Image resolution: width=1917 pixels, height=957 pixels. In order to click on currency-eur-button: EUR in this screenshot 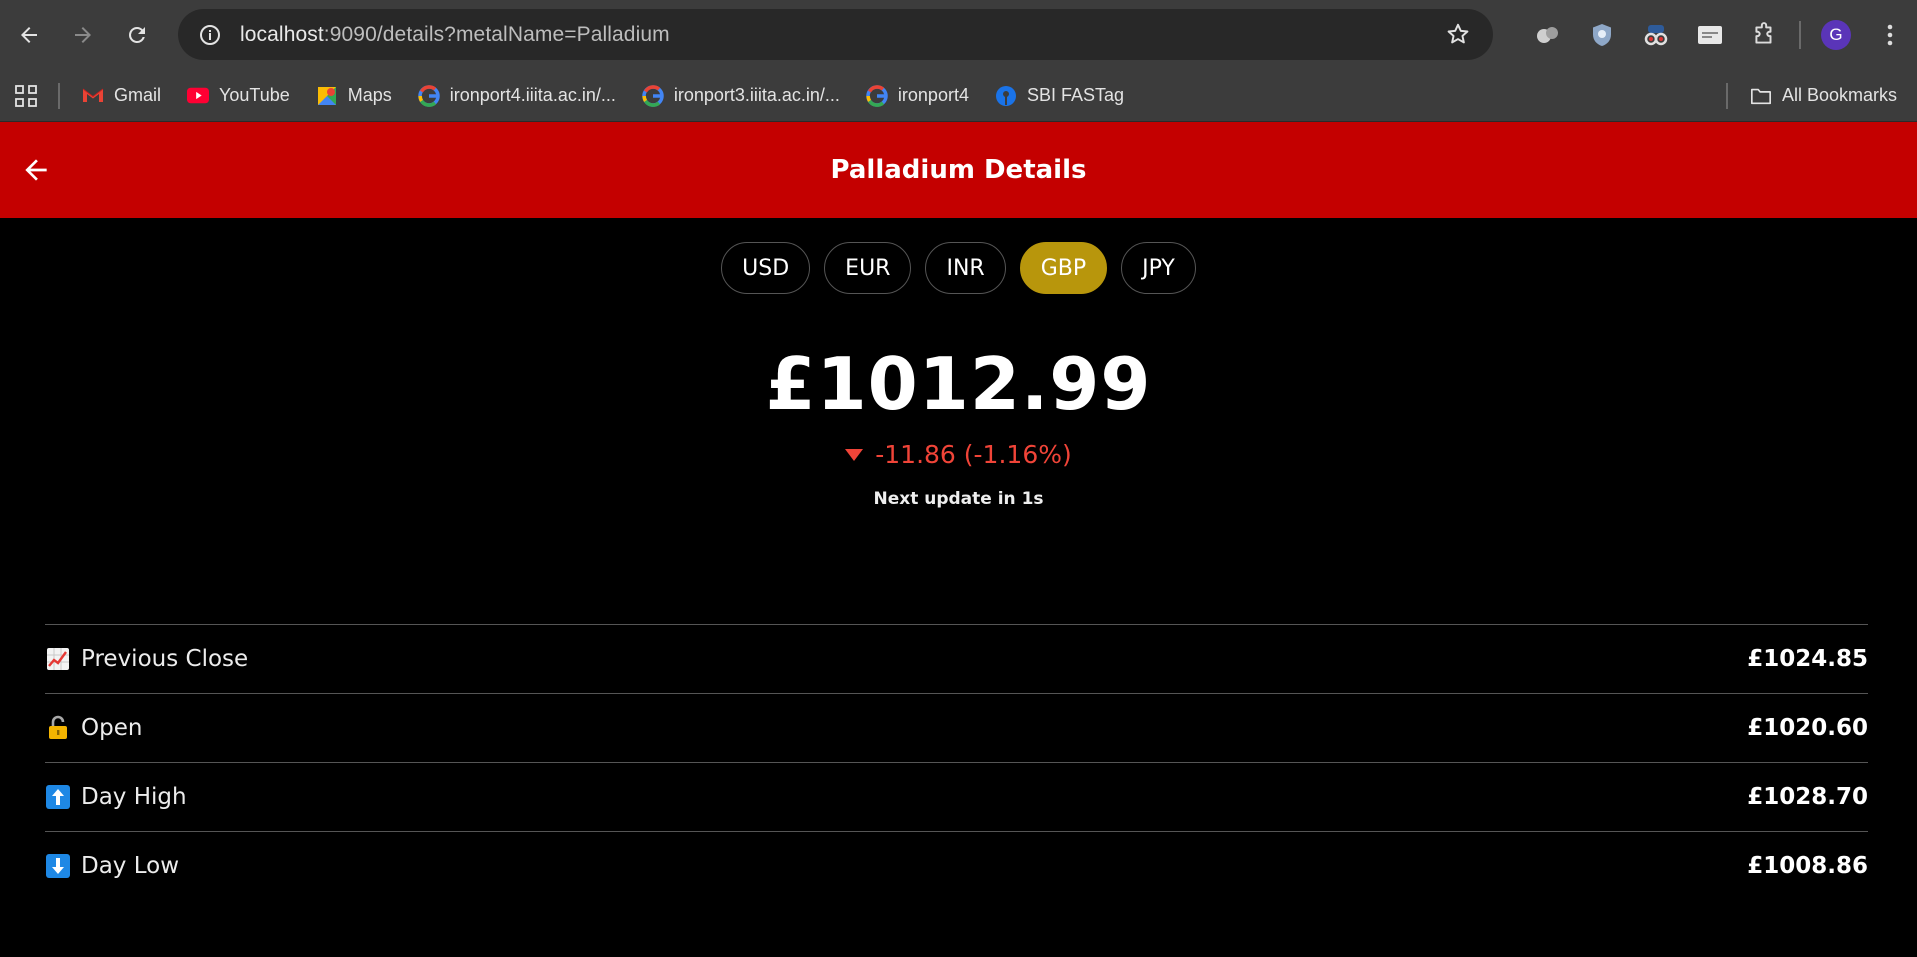, I will do `click(868, 268)`.